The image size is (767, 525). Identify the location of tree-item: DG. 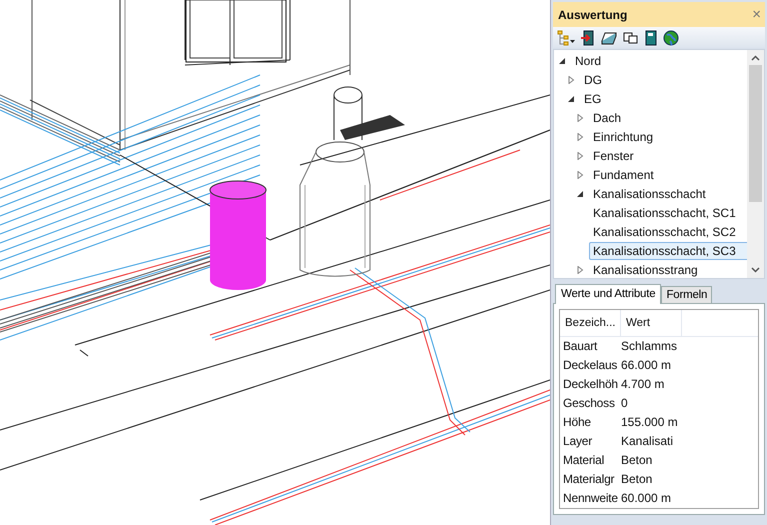
(593, 79).